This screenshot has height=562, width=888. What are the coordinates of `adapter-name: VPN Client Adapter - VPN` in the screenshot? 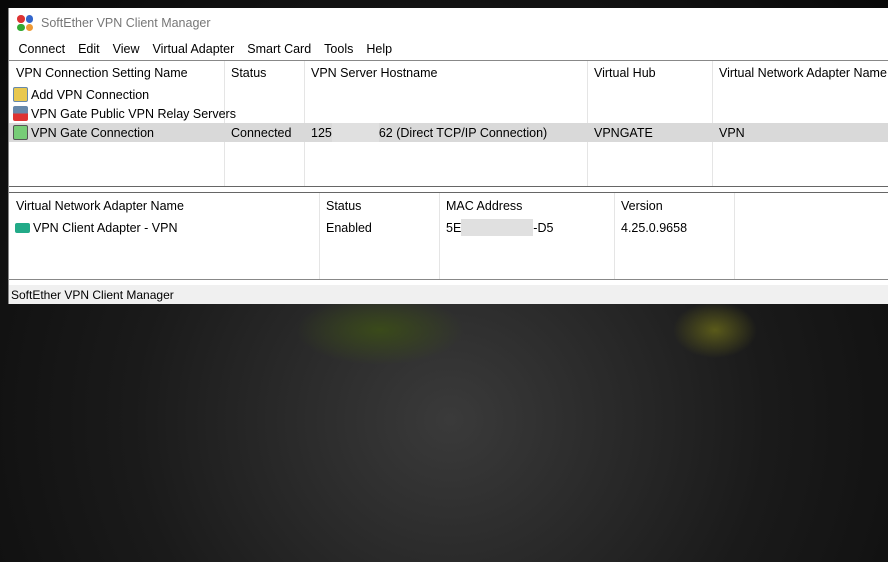 It's located at (105, 227).